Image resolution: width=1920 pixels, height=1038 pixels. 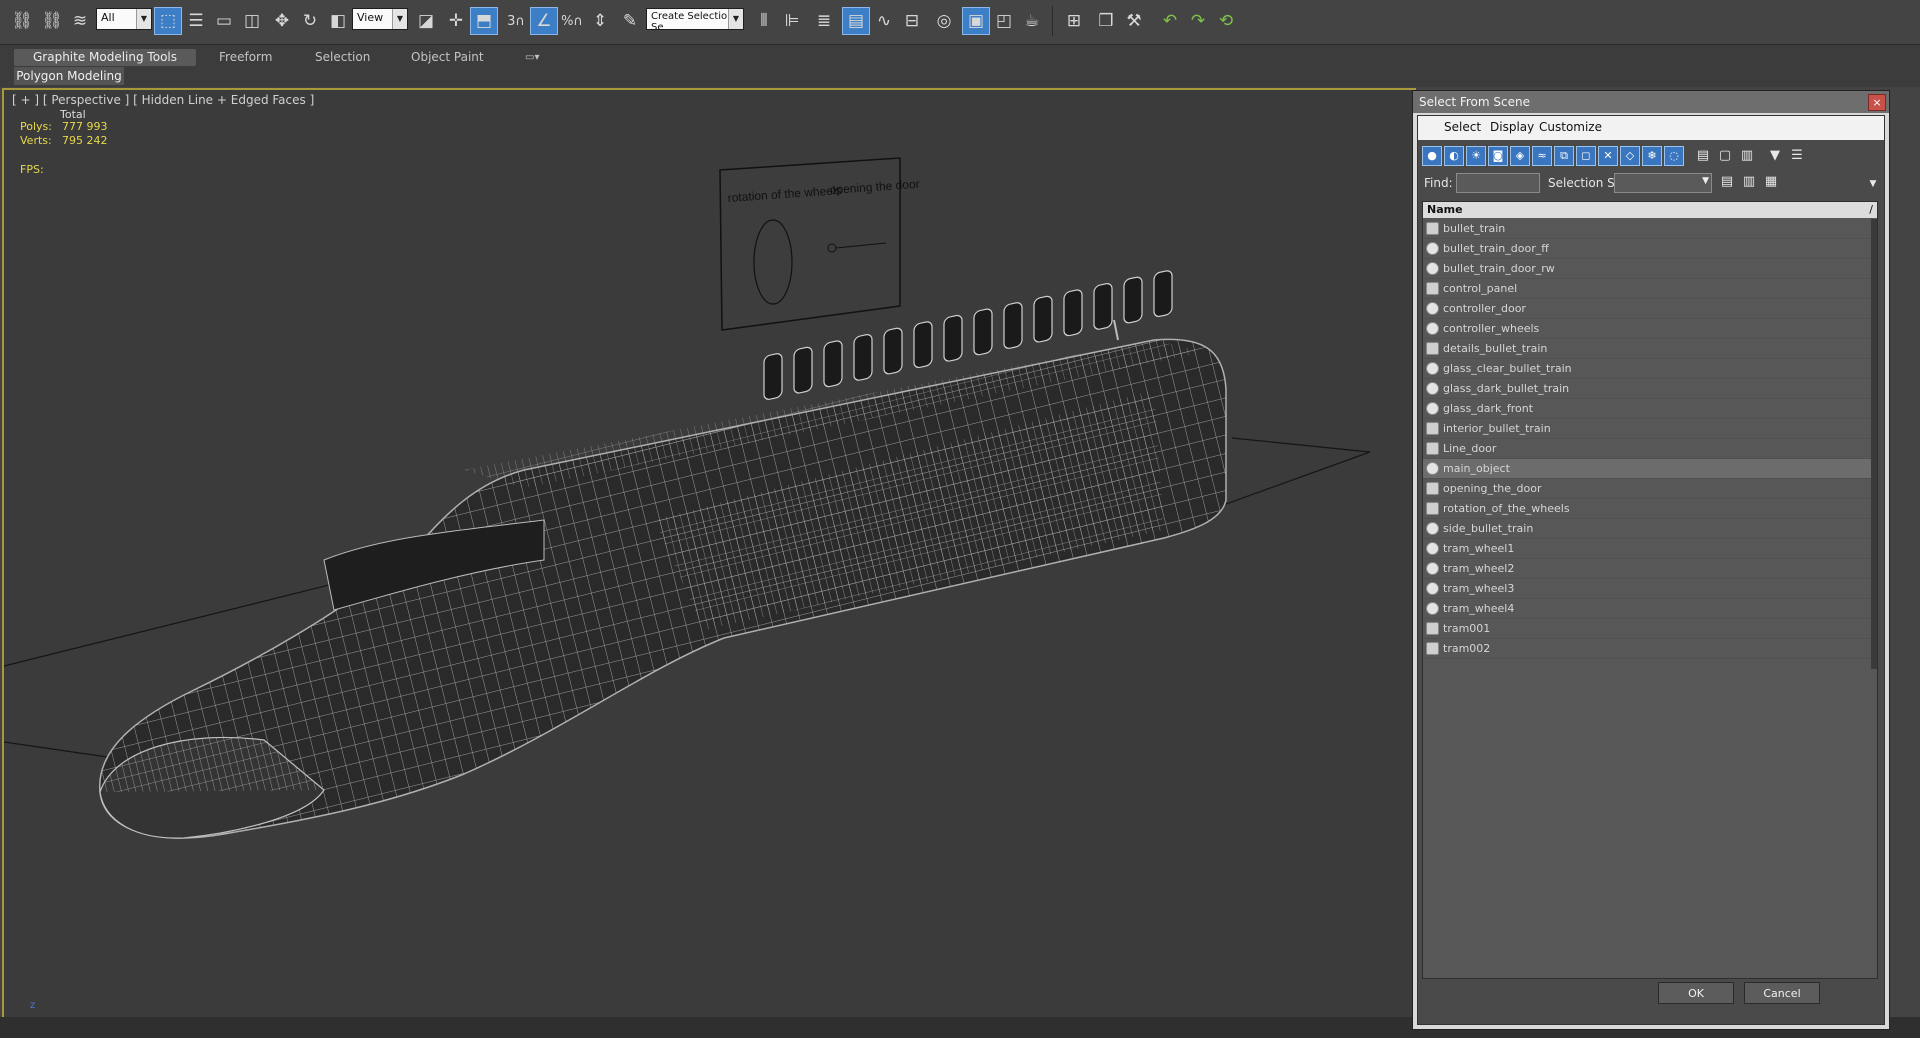 I want to click on select-list-icon: ▤, so click(x=1727, y=182).